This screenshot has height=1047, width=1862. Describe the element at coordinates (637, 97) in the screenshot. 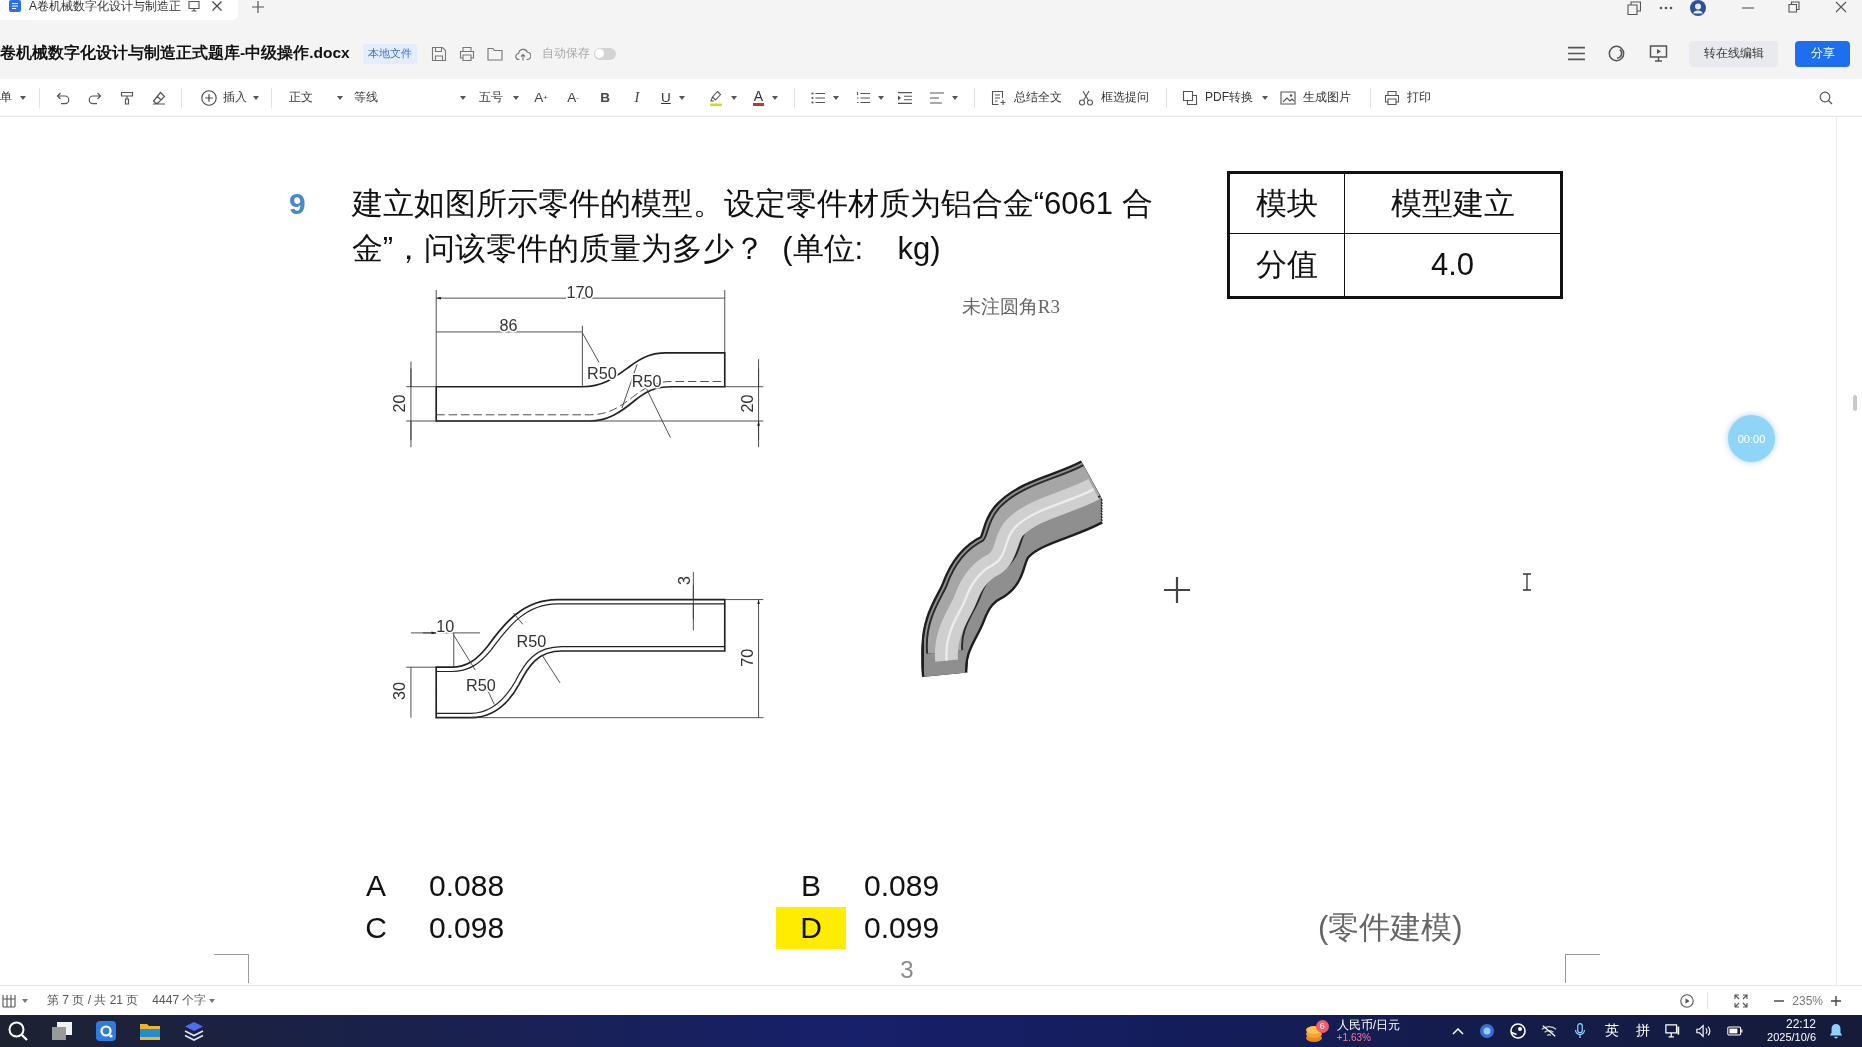

I see `italic-button: I` at that location.